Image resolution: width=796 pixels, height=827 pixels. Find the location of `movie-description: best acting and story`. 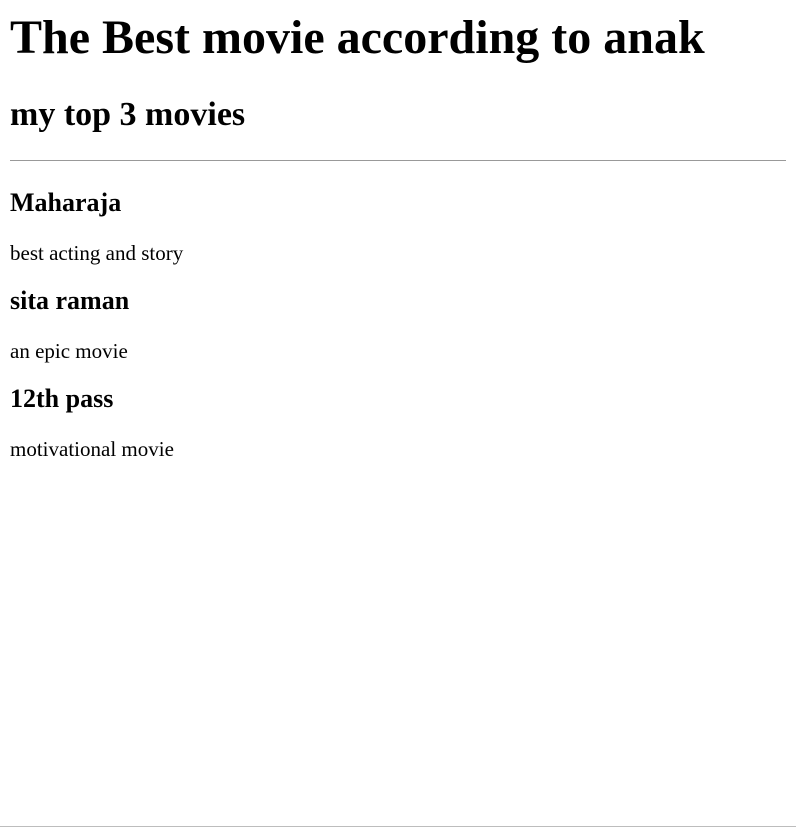

movie-description: best acting and story is located at coordinates (97, 253).